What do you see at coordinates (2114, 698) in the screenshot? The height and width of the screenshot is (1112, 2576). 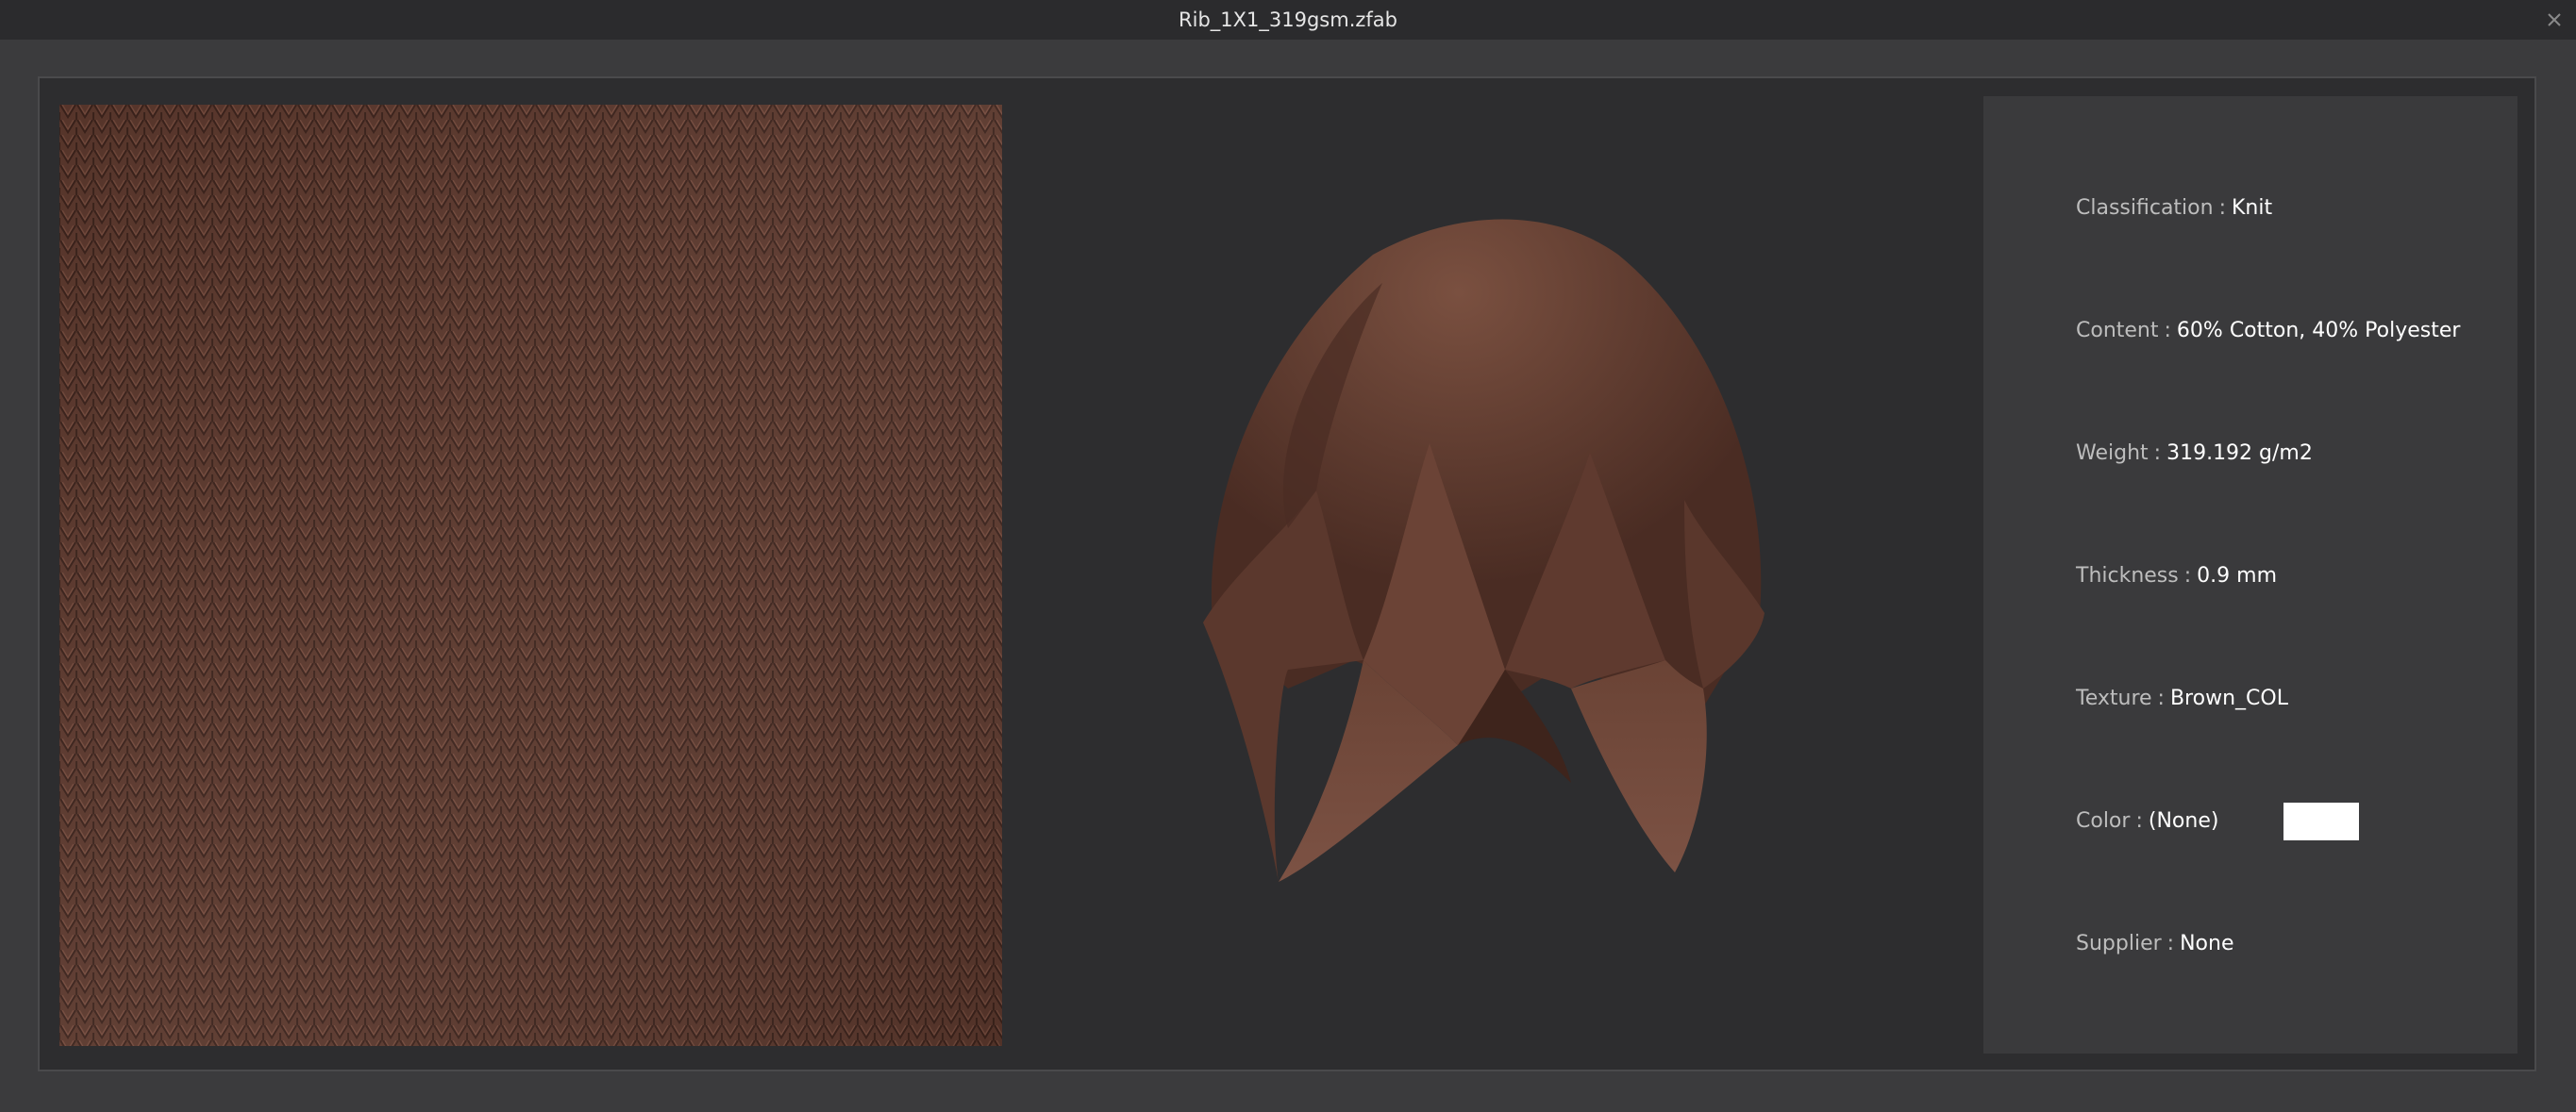 I see `texture-label: Texture` at bounding box center [2114, 698].